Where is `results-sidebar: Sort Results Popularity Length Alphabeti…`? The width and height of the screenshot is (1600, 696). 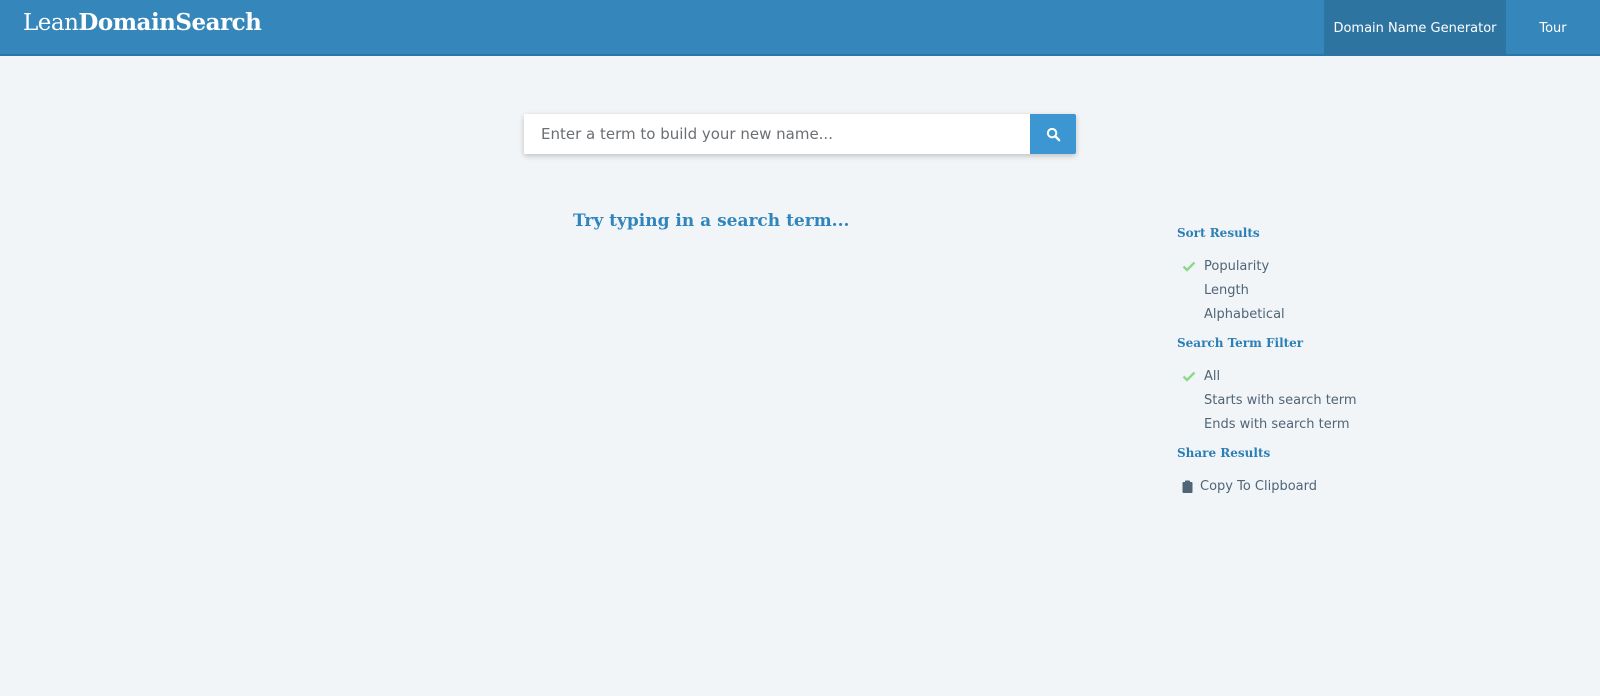
results-sidebar: Sort Results Popularity Length Alphabeti… is located at coordinates (1307, 362).